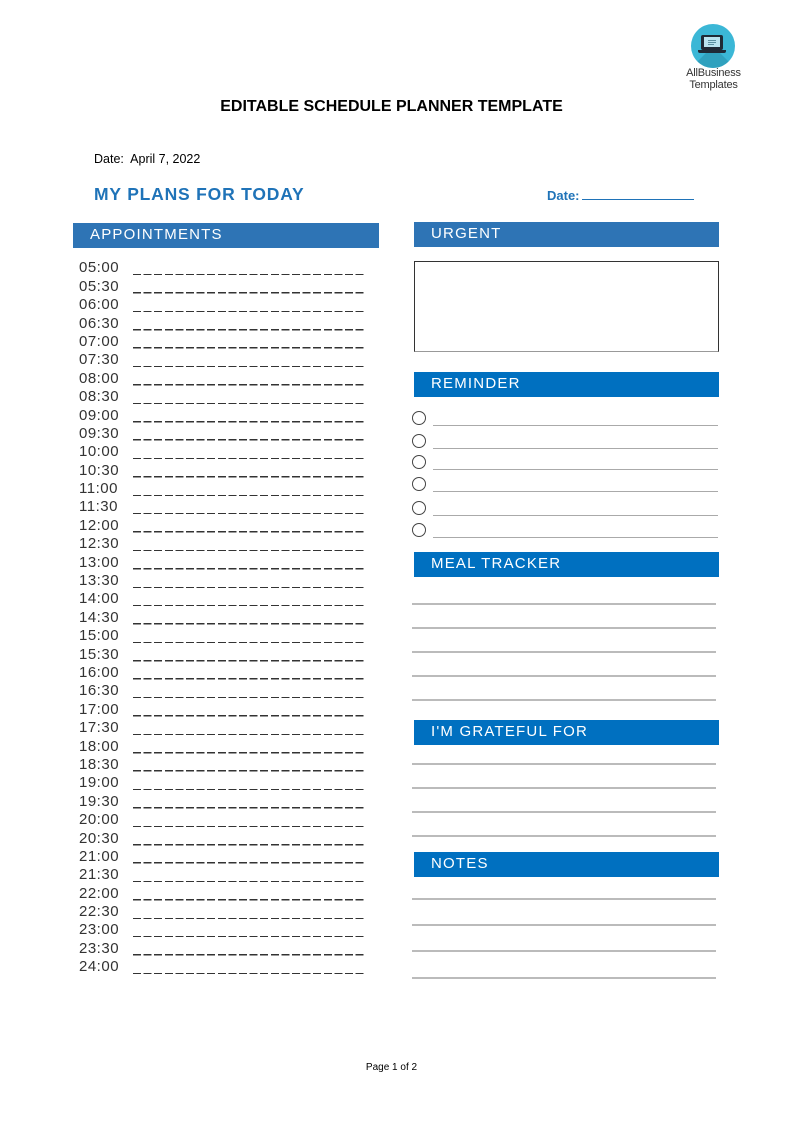 This screenshot has height=1122, width=793. Describe the element at coordinates (99, 912) in the screenshot. I see `appointment-time: 22:30` at that location.